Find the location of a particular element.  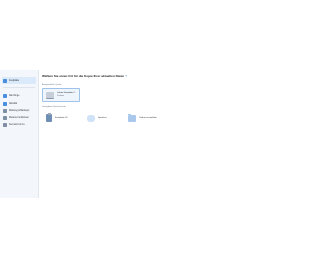

source-card-name: Lokale Festplatte C: is located at coordinates (66, 93).